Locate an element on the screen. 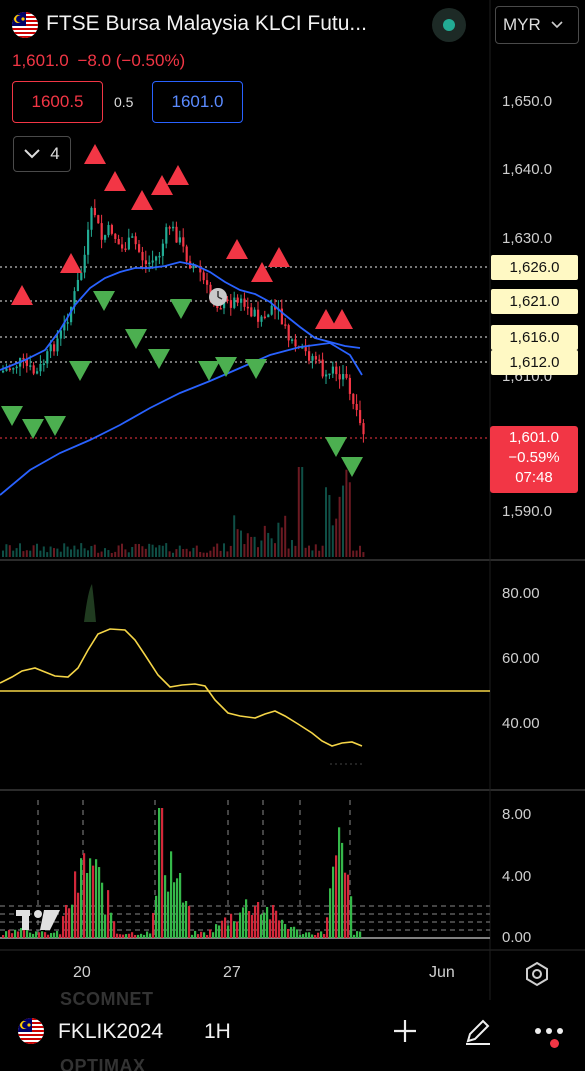 This screenshot has height=1071, width=585. level-label: 1,612.0 is located at coordinates (534, 362).